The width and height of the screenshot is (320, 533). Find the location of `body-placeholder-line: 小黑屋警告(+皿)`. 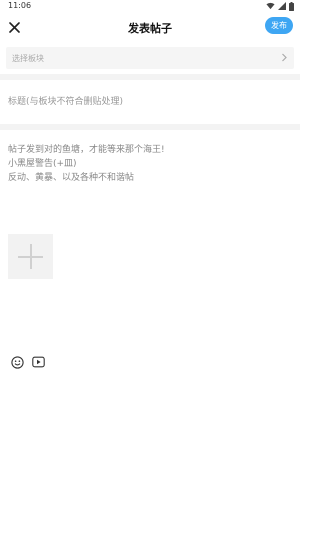

body-placeholder-line: 小黑屋警告(+皿) is located at coordinates (42, 164).